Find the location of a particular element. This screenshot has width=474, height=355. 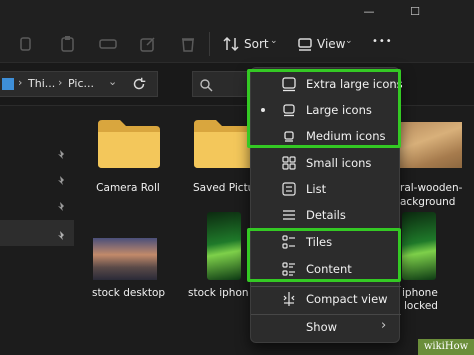

rename-icon is located at coordinates (108, 44).